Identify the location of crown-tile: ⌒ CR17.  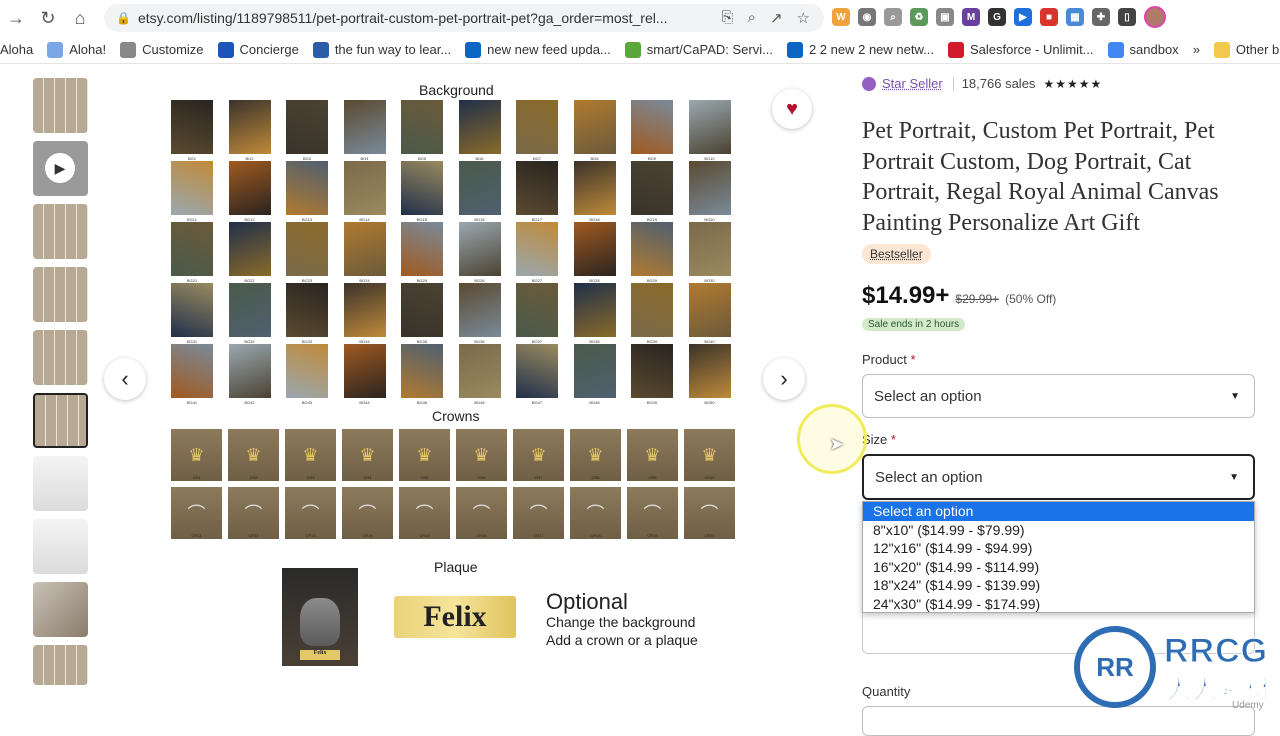
(538, 513).